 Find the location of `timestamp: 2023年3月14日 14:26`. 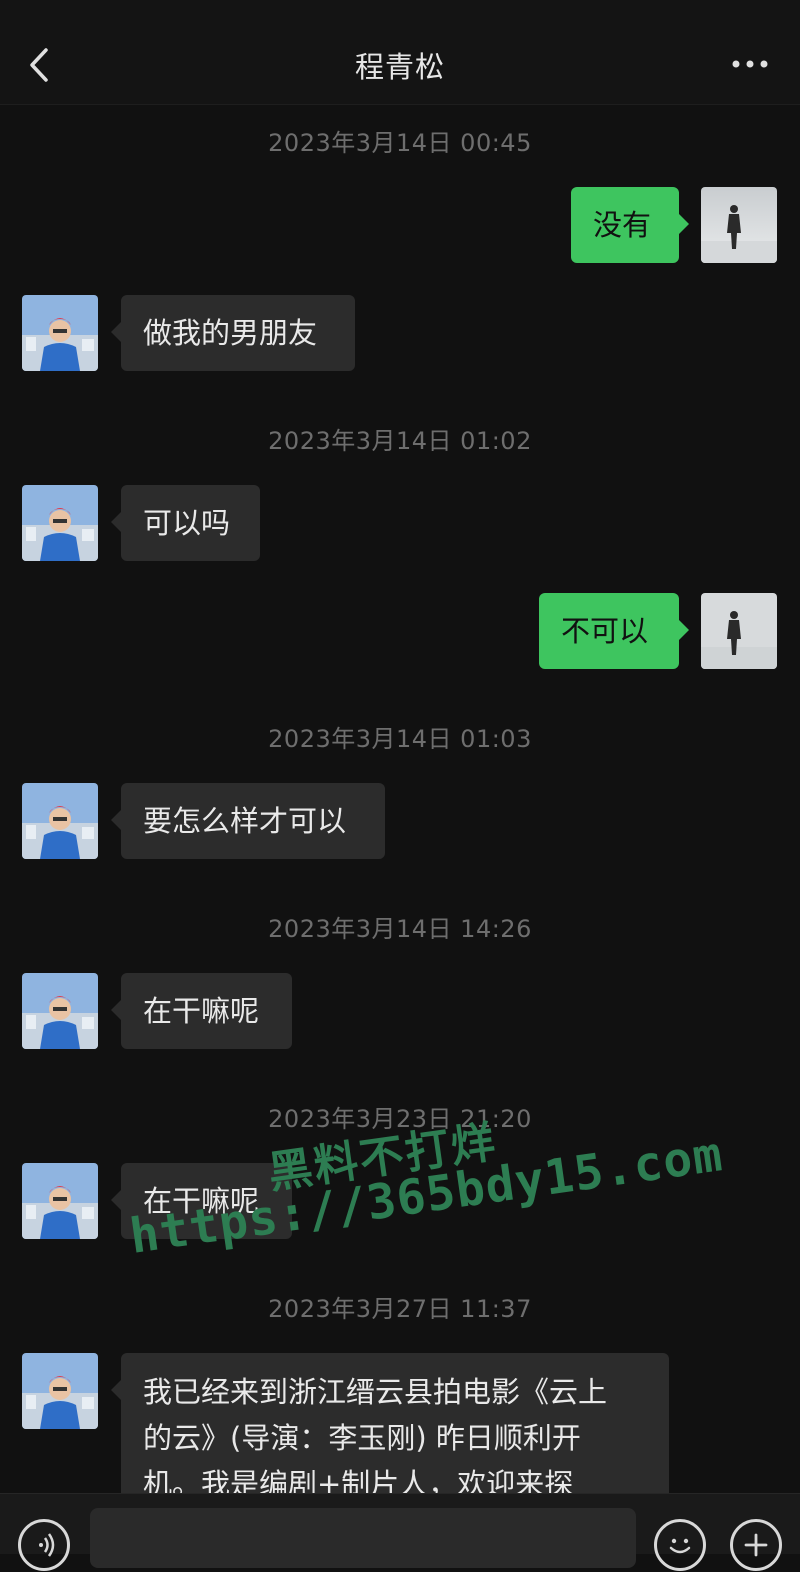

timestamp: 2023年3月14日 14:26 is located at coordinates (400, 929).